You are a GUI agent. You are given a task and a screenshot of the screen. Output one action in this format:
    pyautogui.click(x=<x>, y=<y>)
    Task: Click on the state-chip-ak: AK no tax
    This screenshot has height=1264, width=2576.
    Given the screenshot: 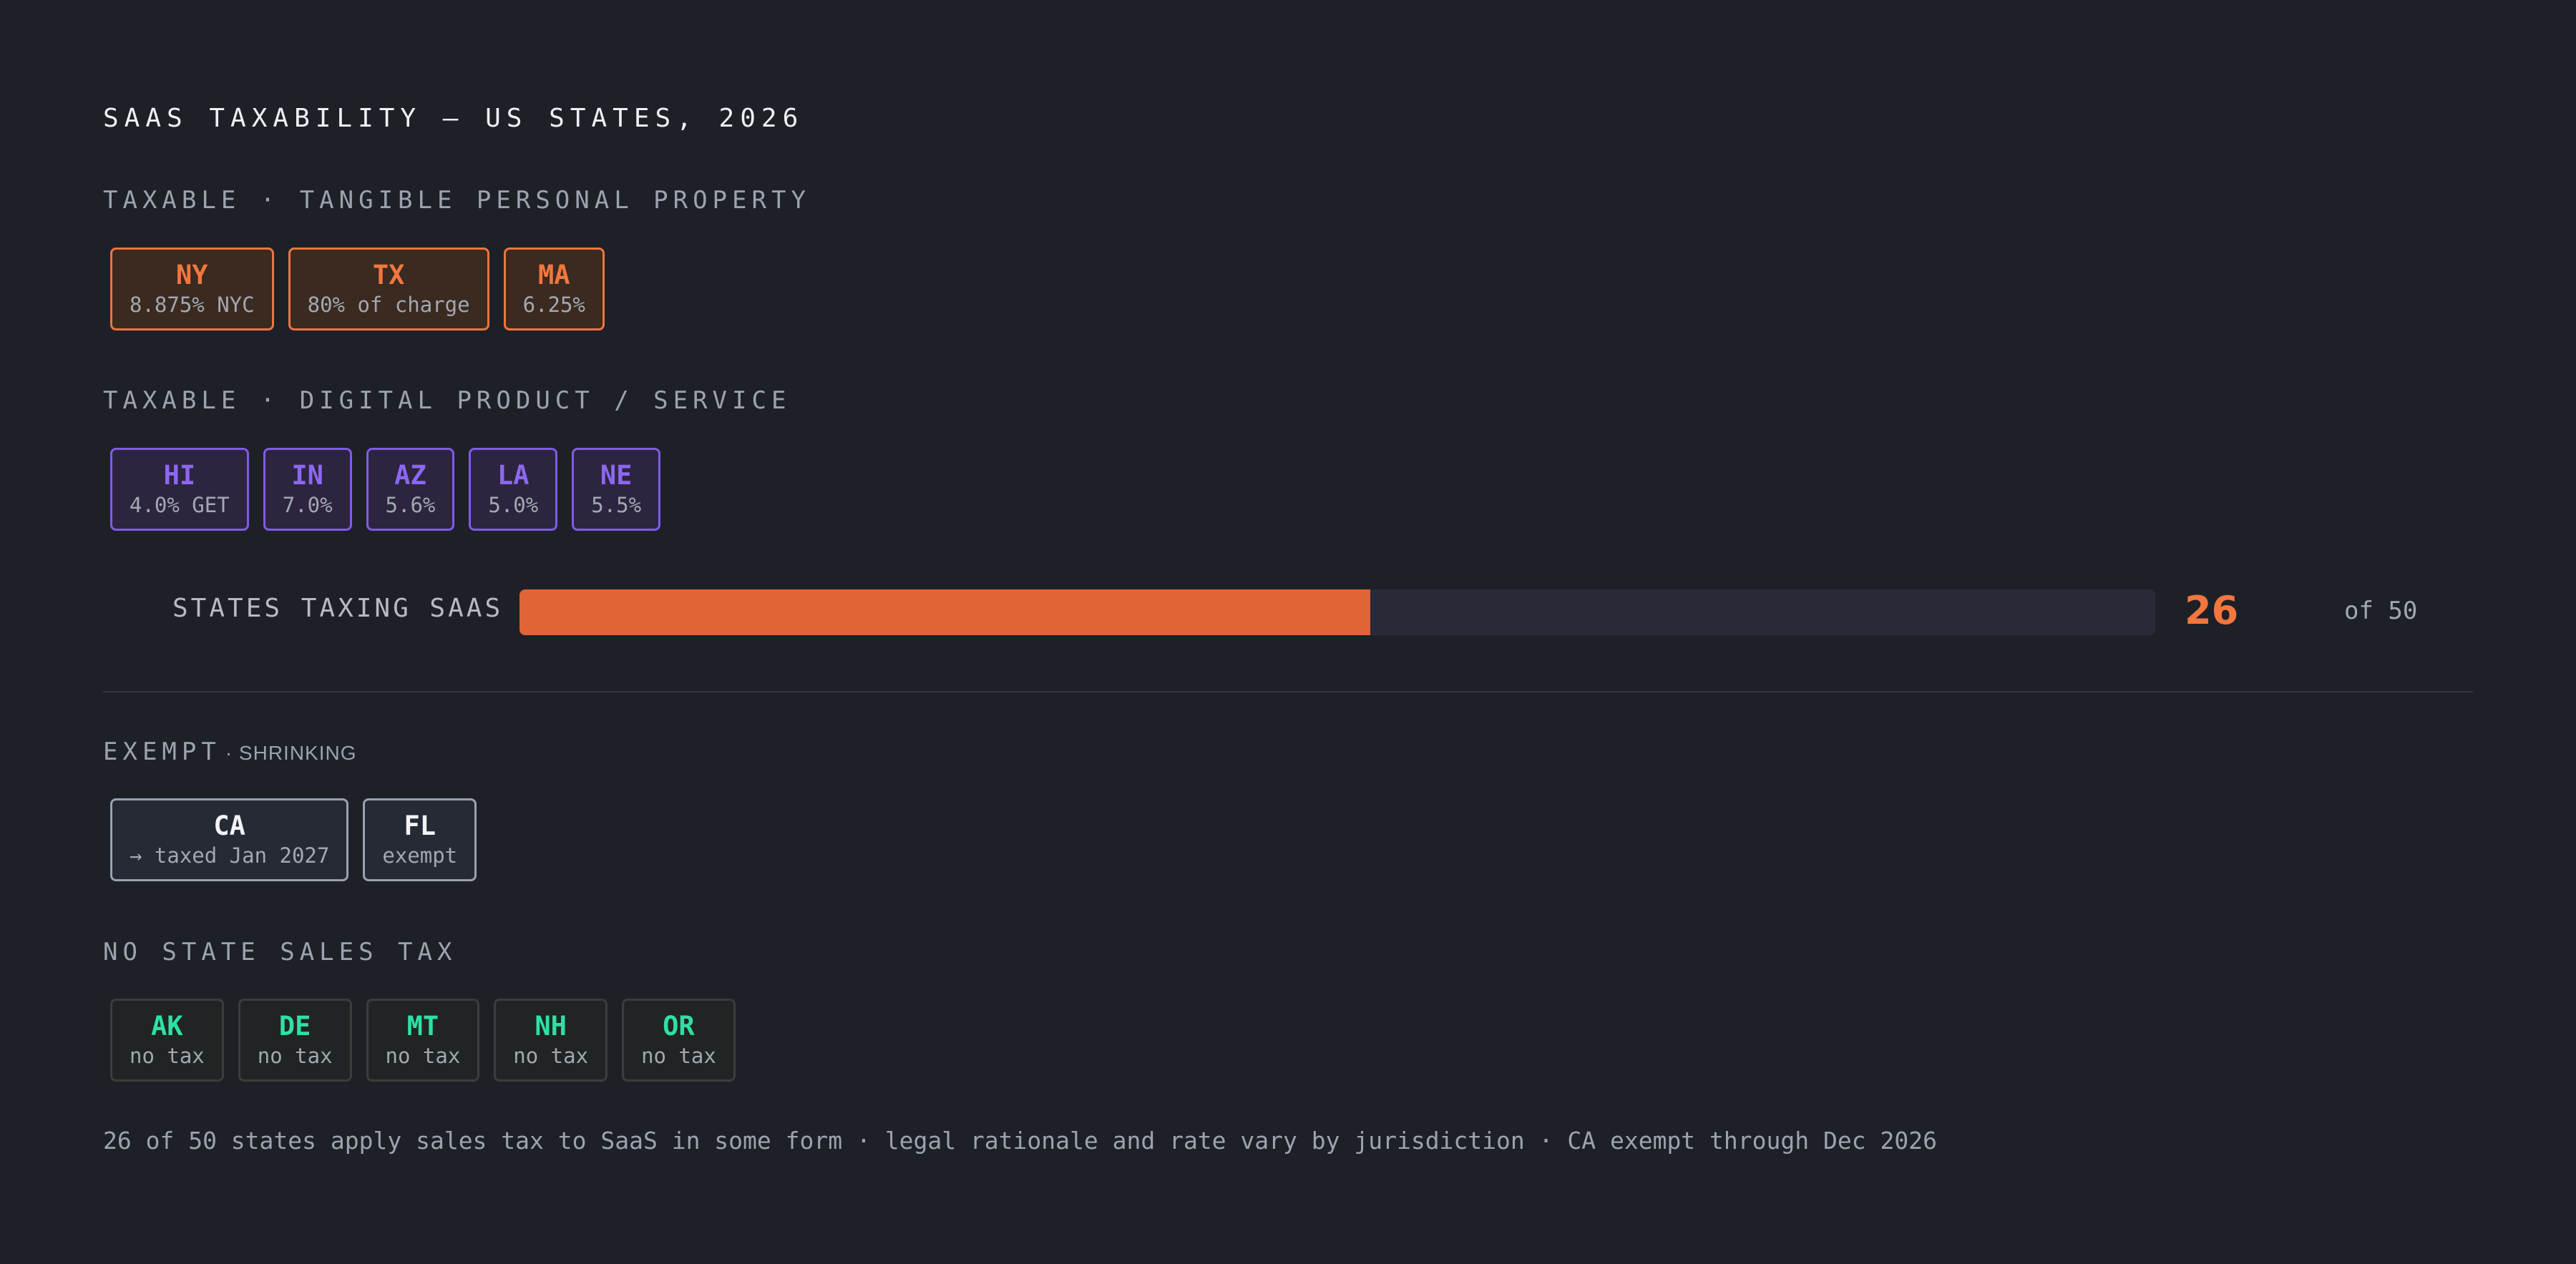 What is the action you would take?
    pyautogui.click(x=167, y=1040)
    